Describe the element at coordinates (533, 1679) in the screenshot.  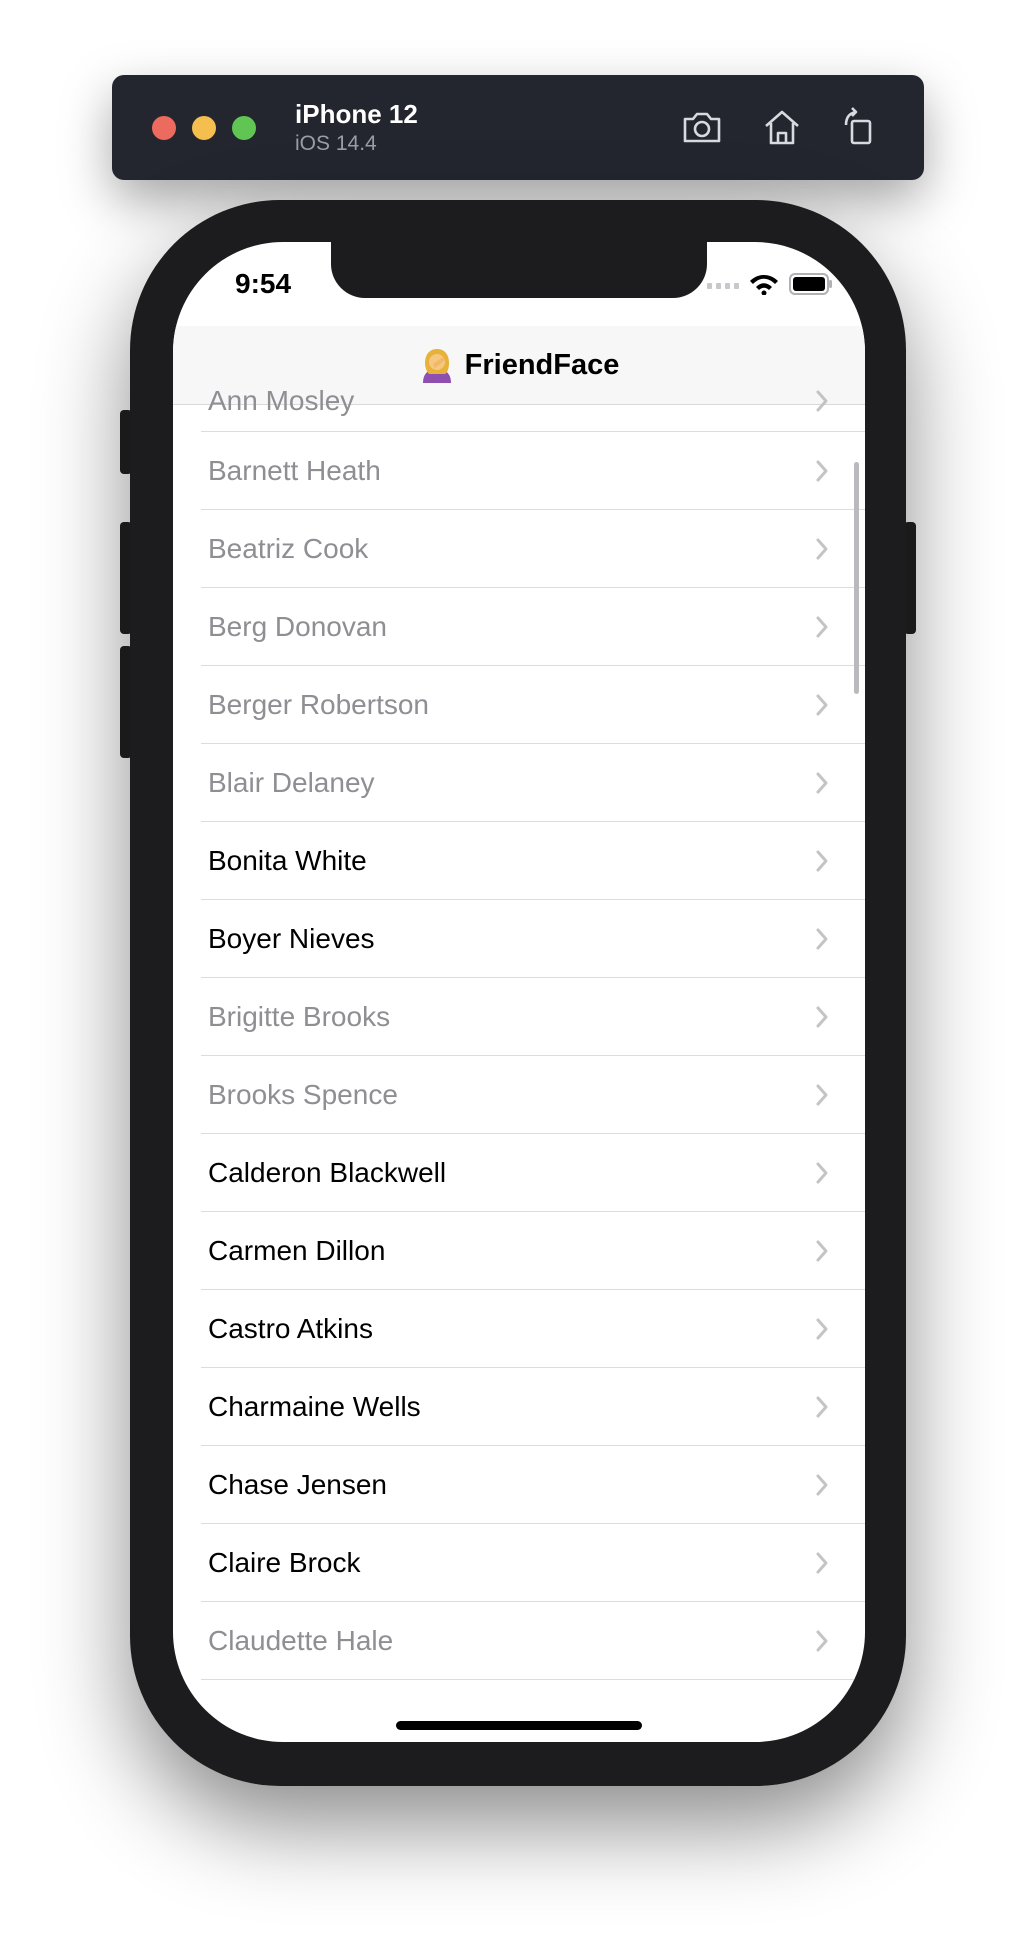
I see `row-separator` at that location.